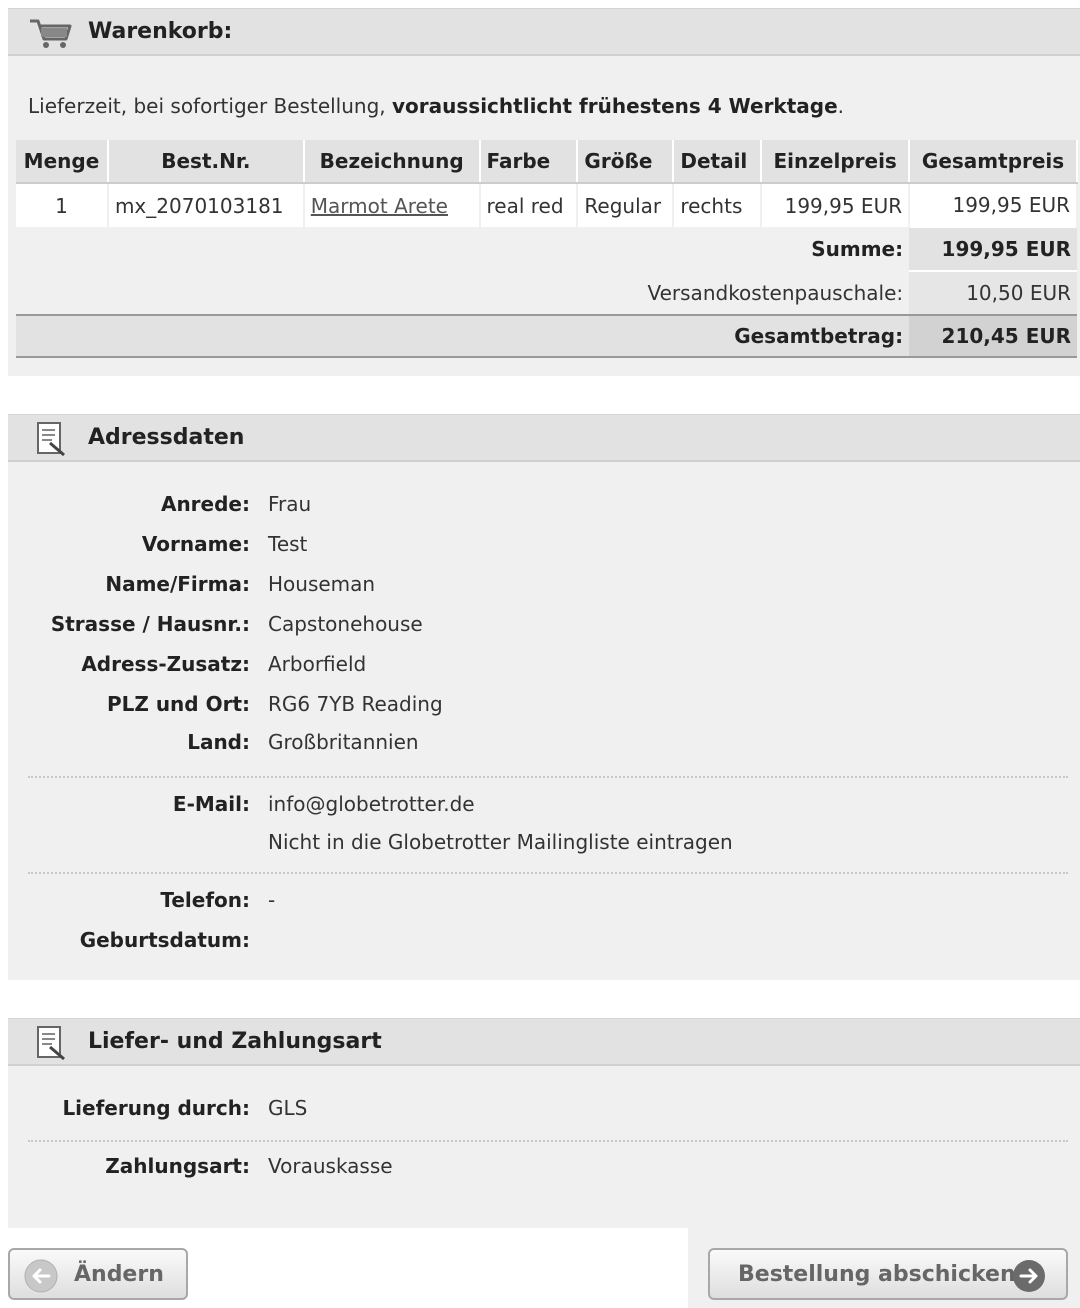 This screenshot has height=1308, width=1080. I want to click on name-value: Houseman, so click(322, 584).